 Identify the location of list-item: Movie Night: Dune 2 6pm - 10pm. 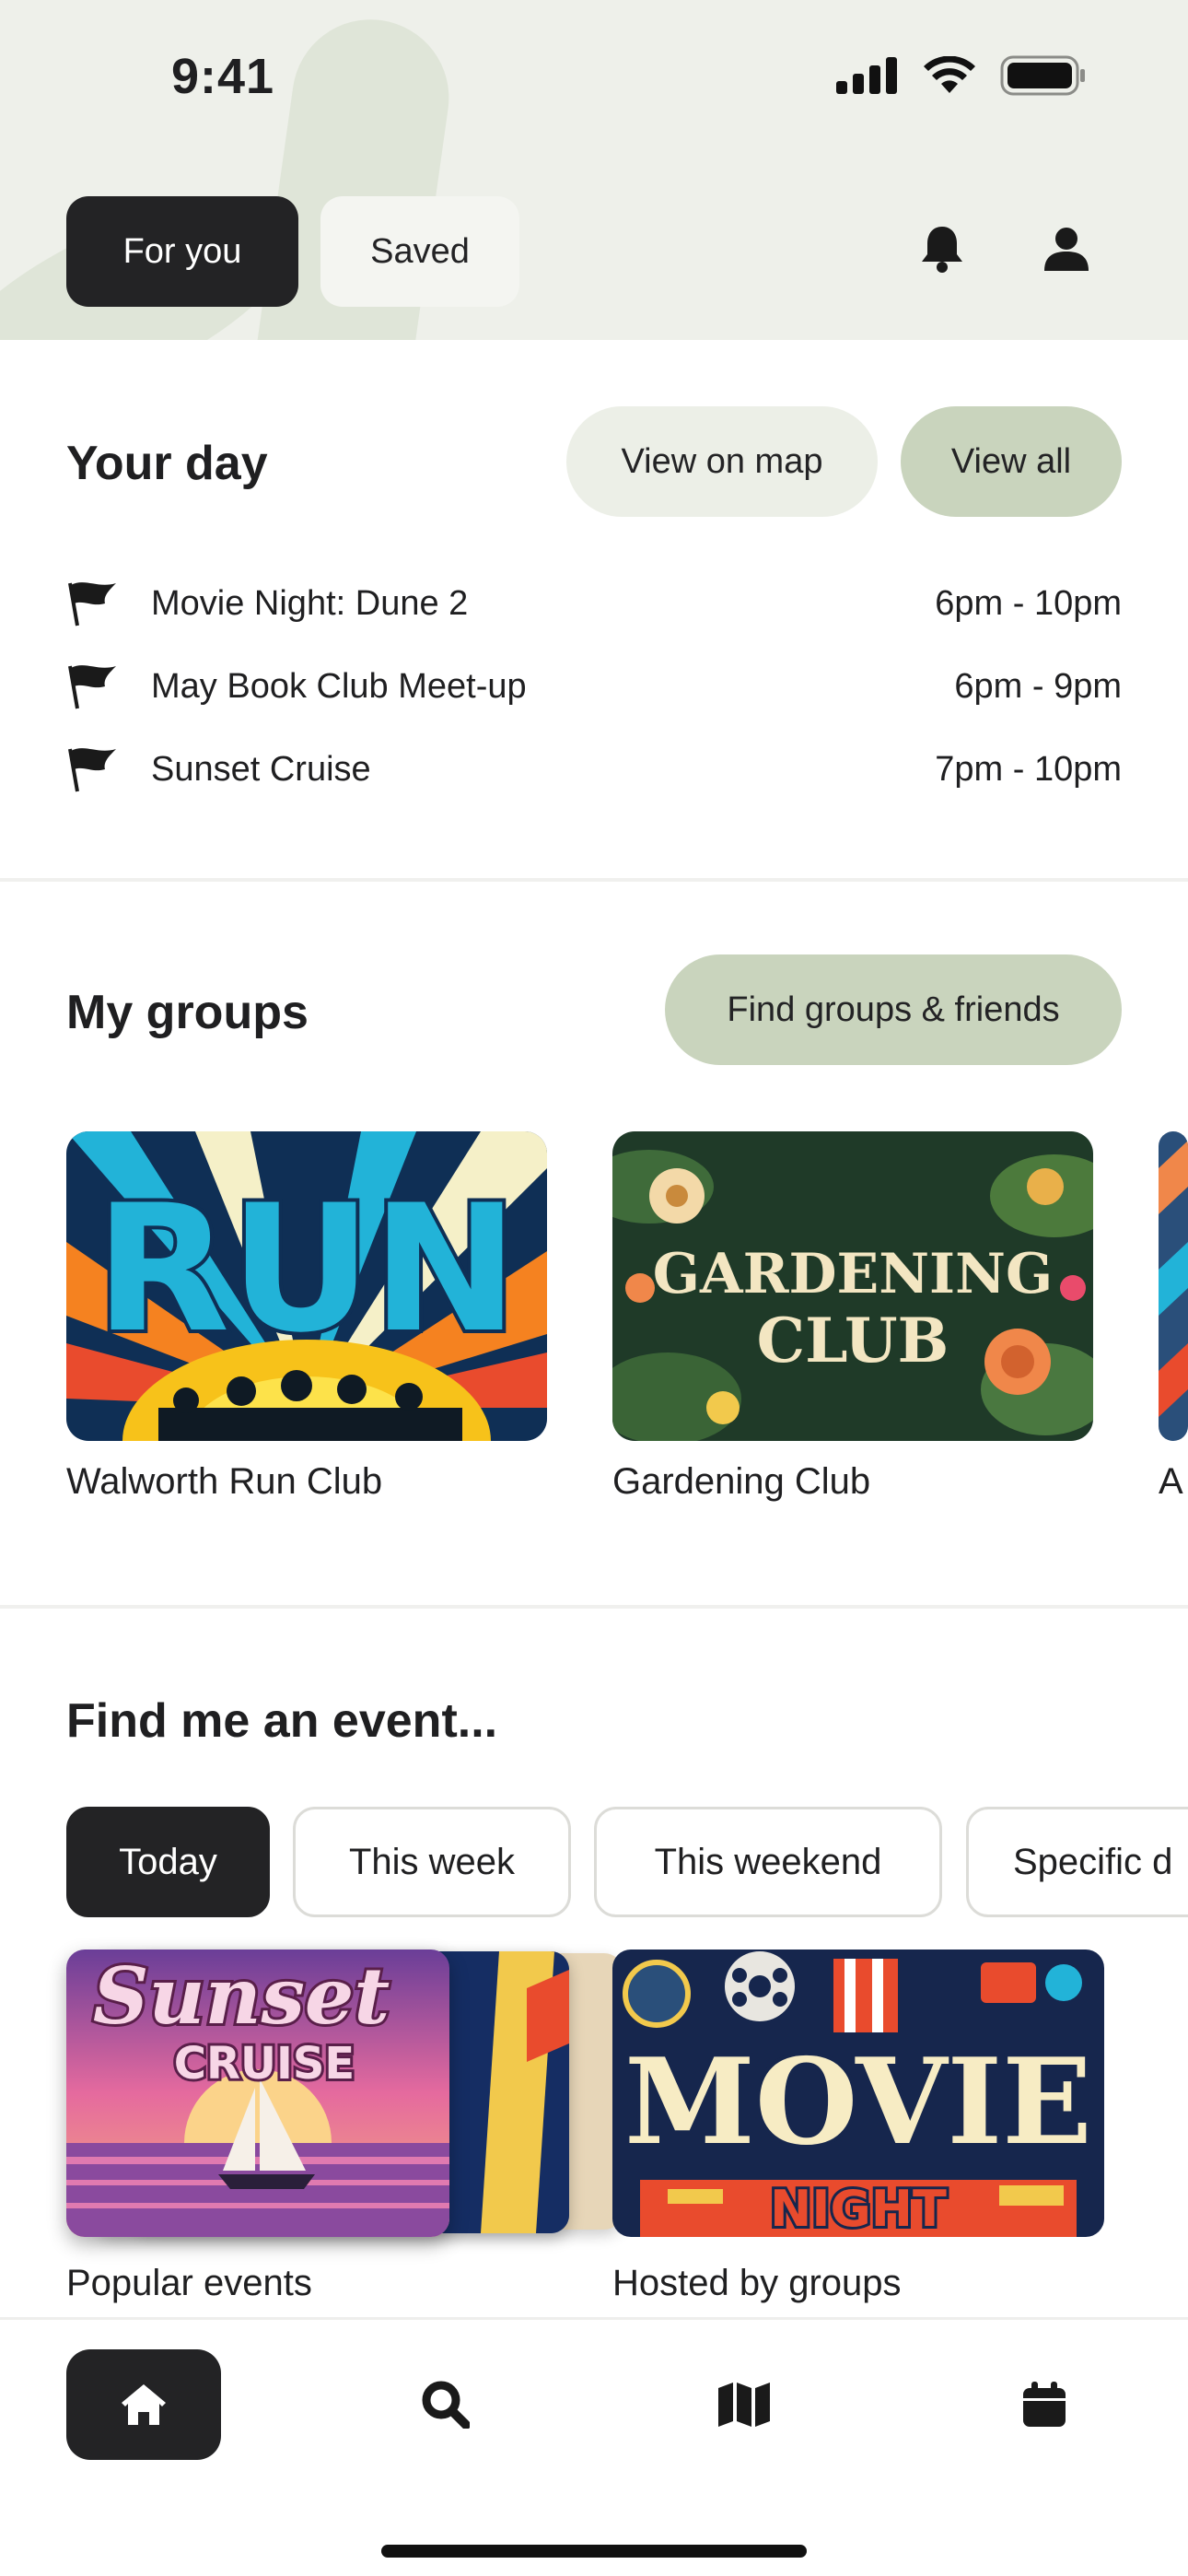
(594, 603).